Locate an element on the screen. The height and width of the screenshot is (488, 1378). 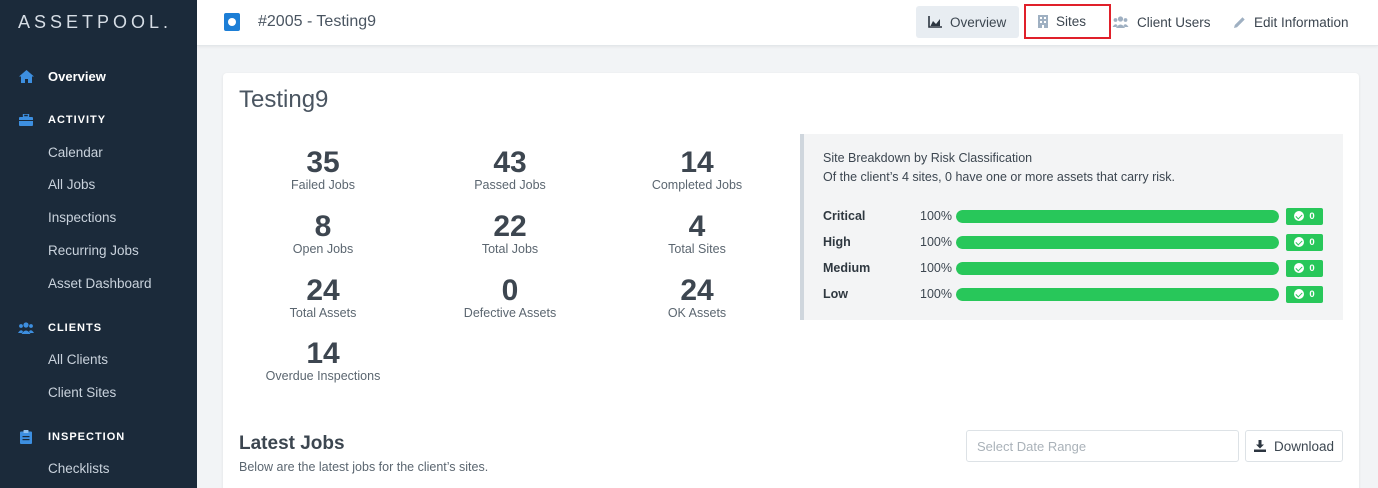
tab-edit-information: Edit Information is located at coordinates (1291, 22).